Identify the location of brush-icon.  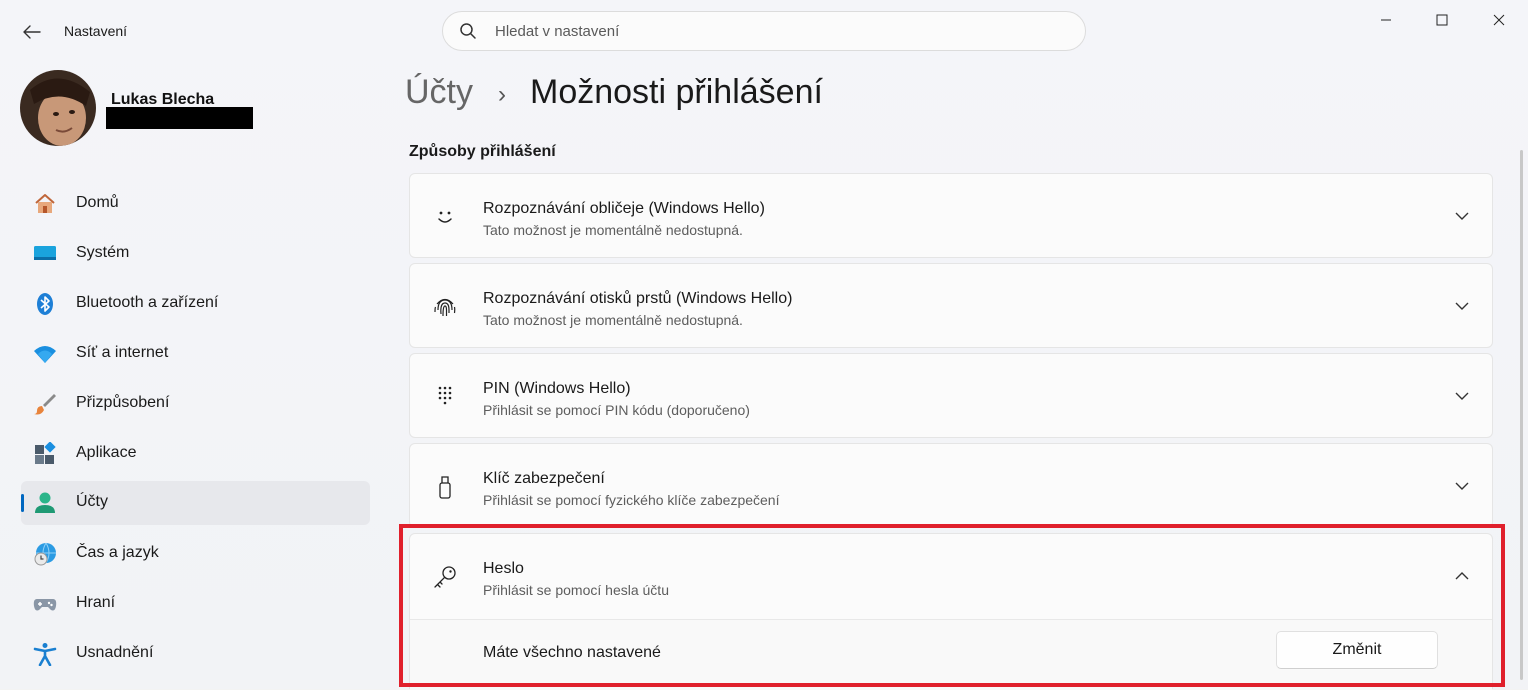
(45, 404).